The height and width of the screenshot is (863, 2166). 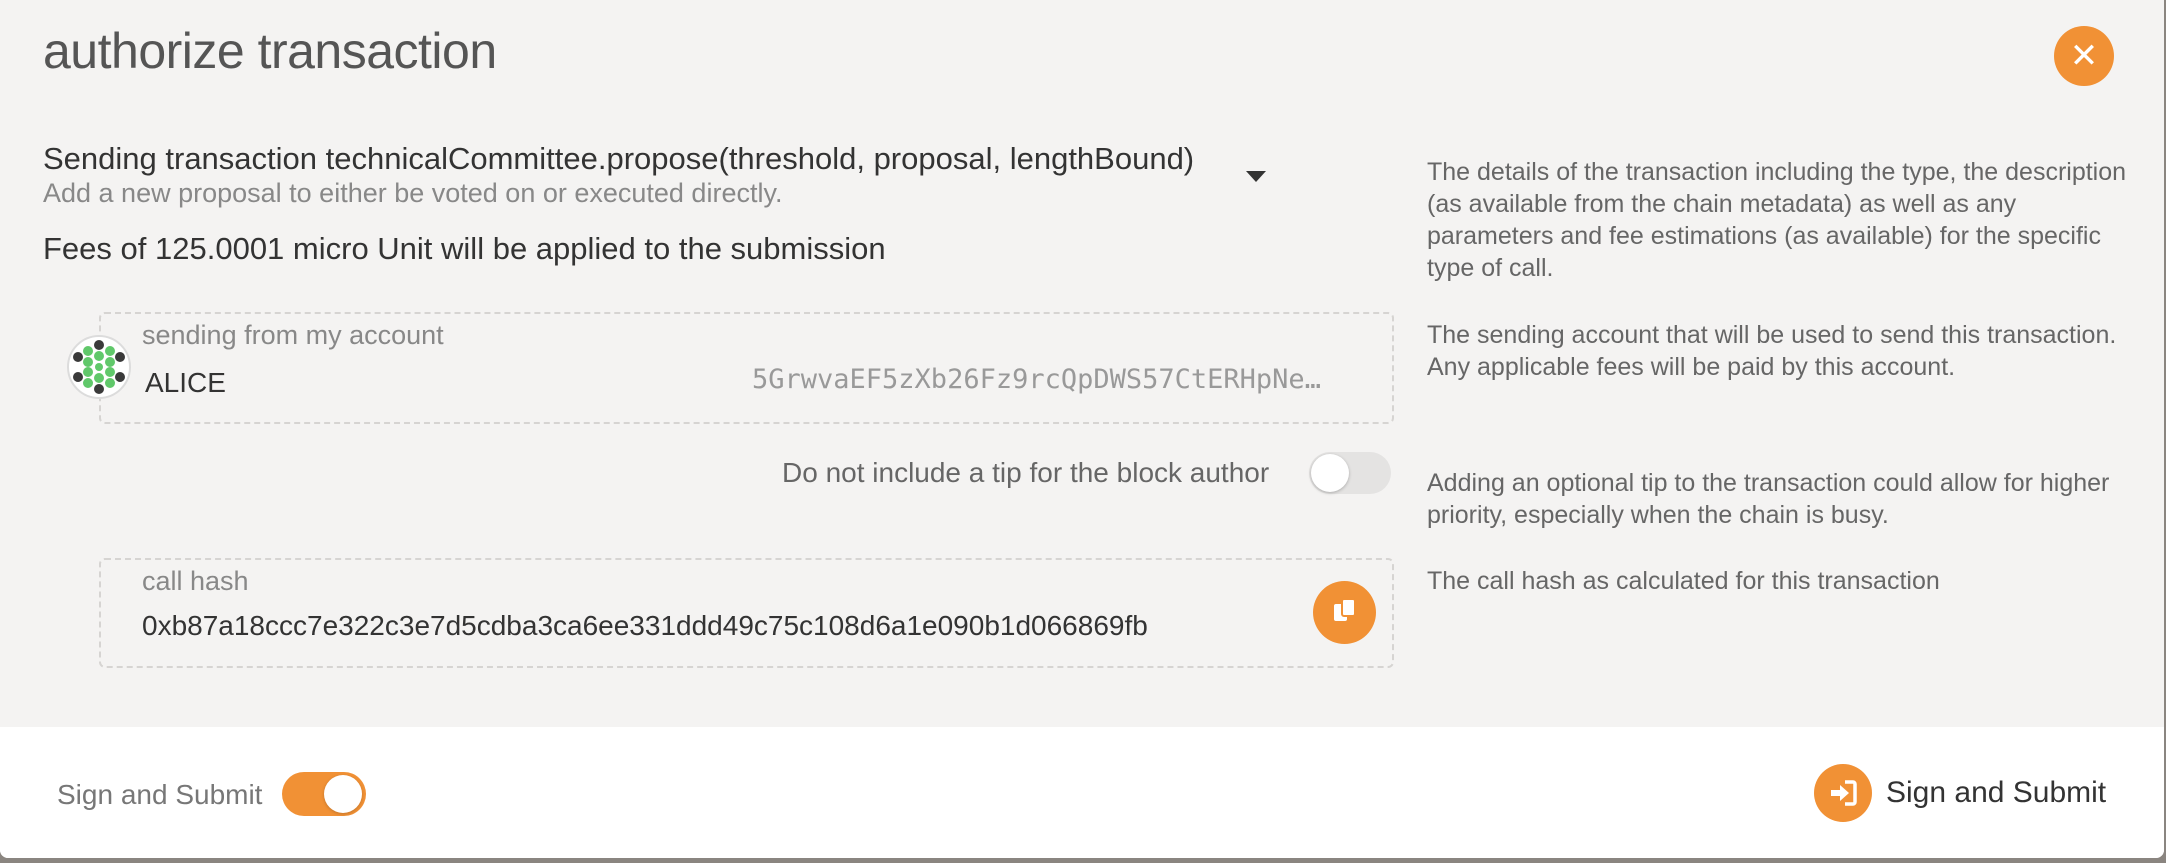 What do you see at coordinates (1843, 793) in the screenshot?
I see `sign-in-icon` at bounding box center [1843, 793].